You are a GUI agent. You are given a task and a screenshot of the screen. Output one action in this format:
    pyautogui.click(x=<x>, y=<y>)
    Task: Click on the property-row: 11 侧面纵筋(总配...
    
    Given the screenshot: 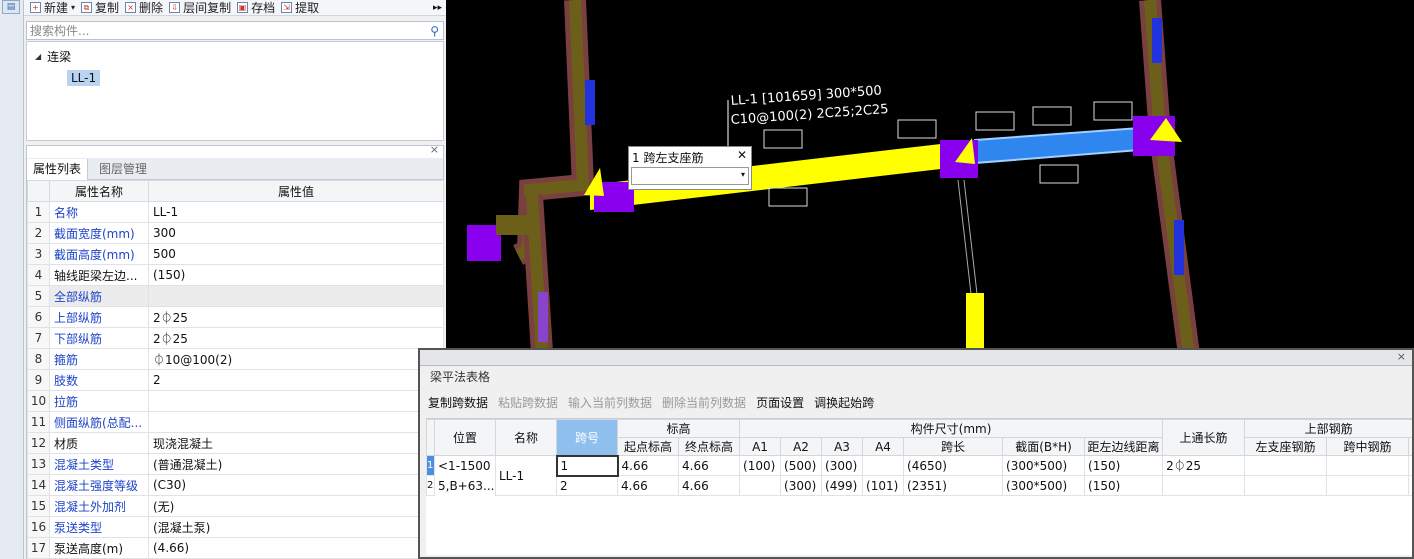 What is the action you would take?
    pyautogui.click(x=235, y=422)
    